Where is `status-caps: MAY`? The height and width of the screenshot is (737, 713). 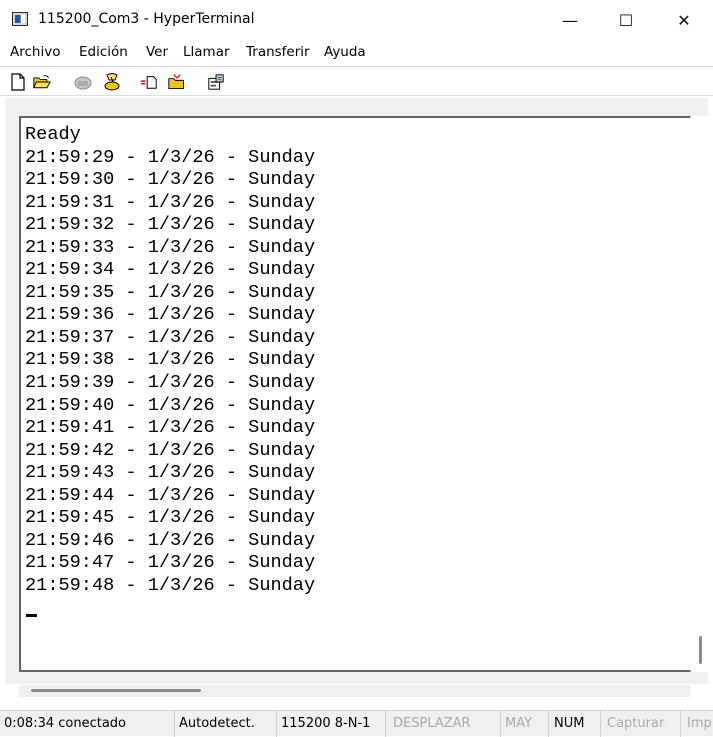
status-caps: MAY is located at coordinates (525, 724).